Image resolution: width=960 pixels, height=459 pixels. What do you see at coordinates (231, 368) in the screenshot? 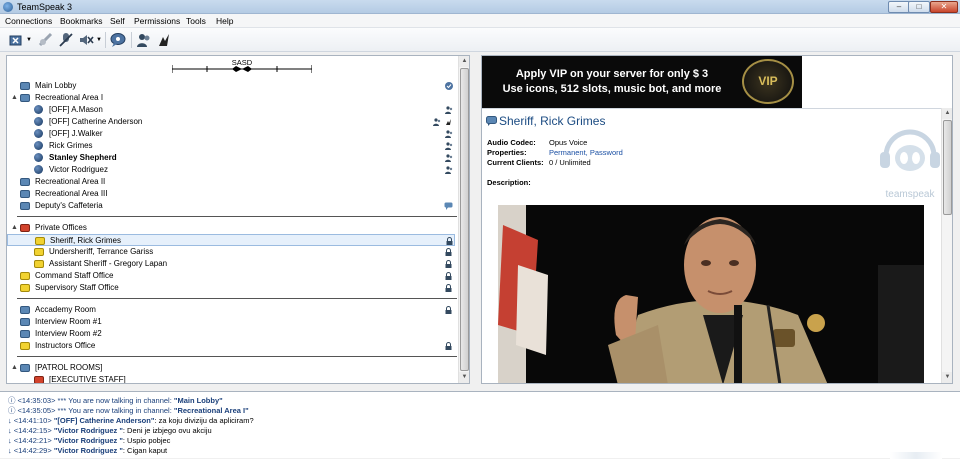
I see `tree-channel-row: ▲ [PATROL ROOMS]` at bounding box center [231, 368].